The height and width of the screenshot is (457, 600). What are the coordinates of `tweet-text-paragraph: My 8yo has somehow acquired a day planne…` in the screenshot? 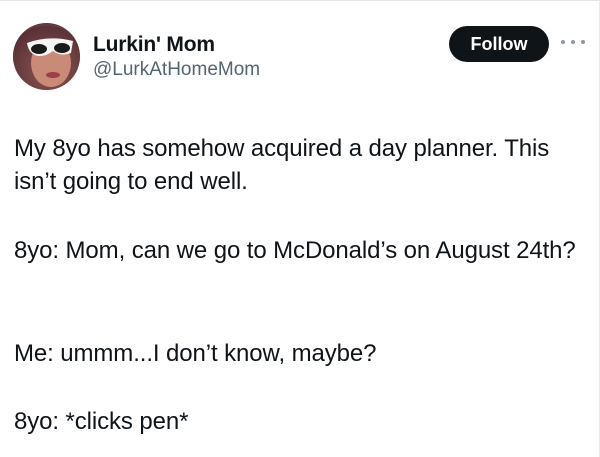 It's located at (282, 165).